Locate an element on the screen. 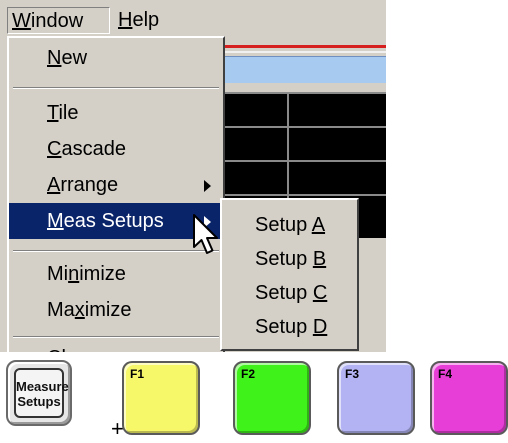 The width and height of the screenshot is (508, 443). f1-label: F1 is located at coordinates (137, 374).